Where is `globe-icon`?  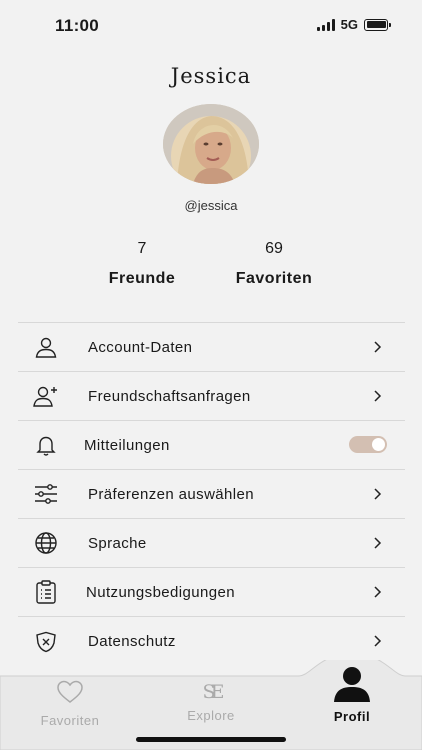
globe-icon is located at coordinates (46, 543).